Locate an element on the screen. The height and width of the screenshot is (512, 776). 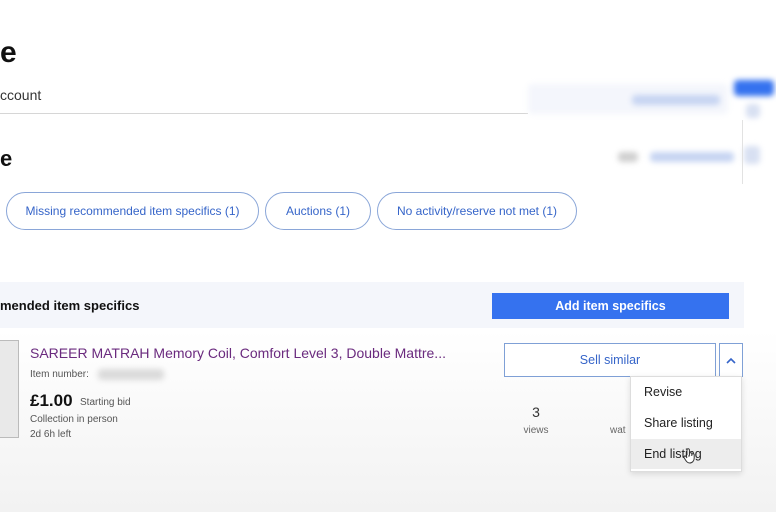
button-label: Add item specifics is located at coordinates (610, 306).